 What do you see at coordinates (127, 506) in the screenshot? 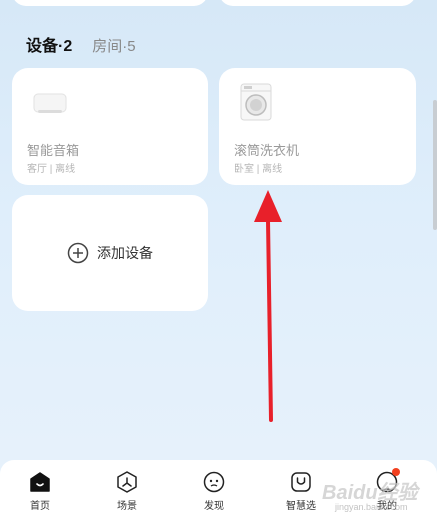
I see `nav-label: 场景` at bounding box center [127, 506].